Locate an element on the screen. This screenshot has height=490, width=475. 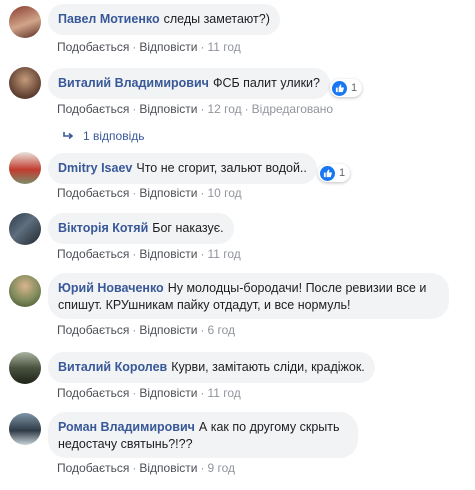
comment-text: Курви, замітають сліди, крадіжок. is located at coordinates (268, 367).